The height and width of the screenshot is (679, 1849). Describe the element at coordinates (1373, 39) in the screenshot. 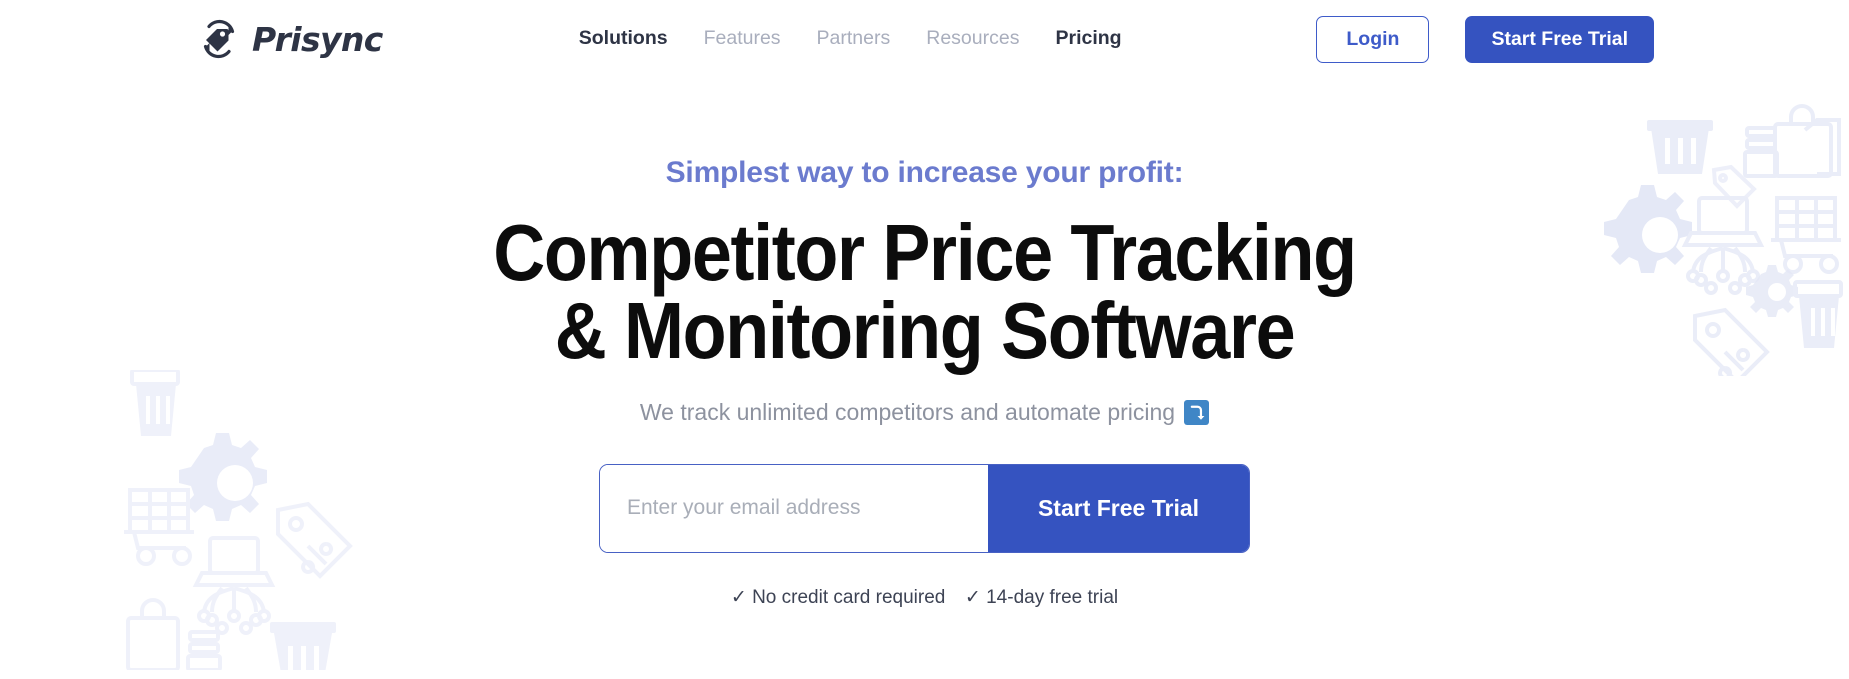

I see `login-button: Login` at that location.